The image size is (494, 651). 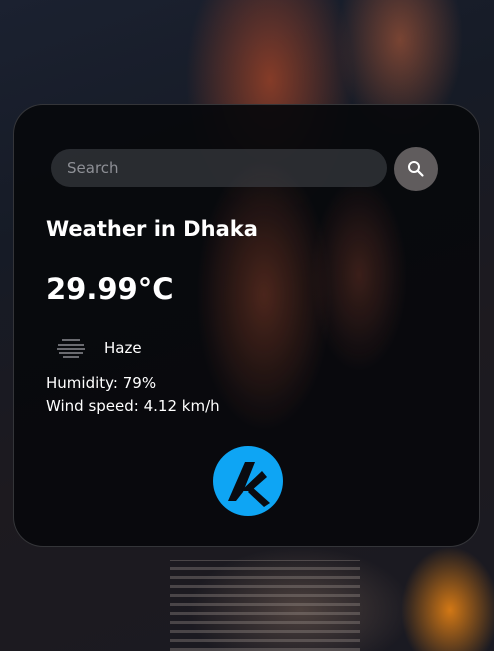 I want to click on location-title: Weather in Dhaka, so click(x=152, y=229).